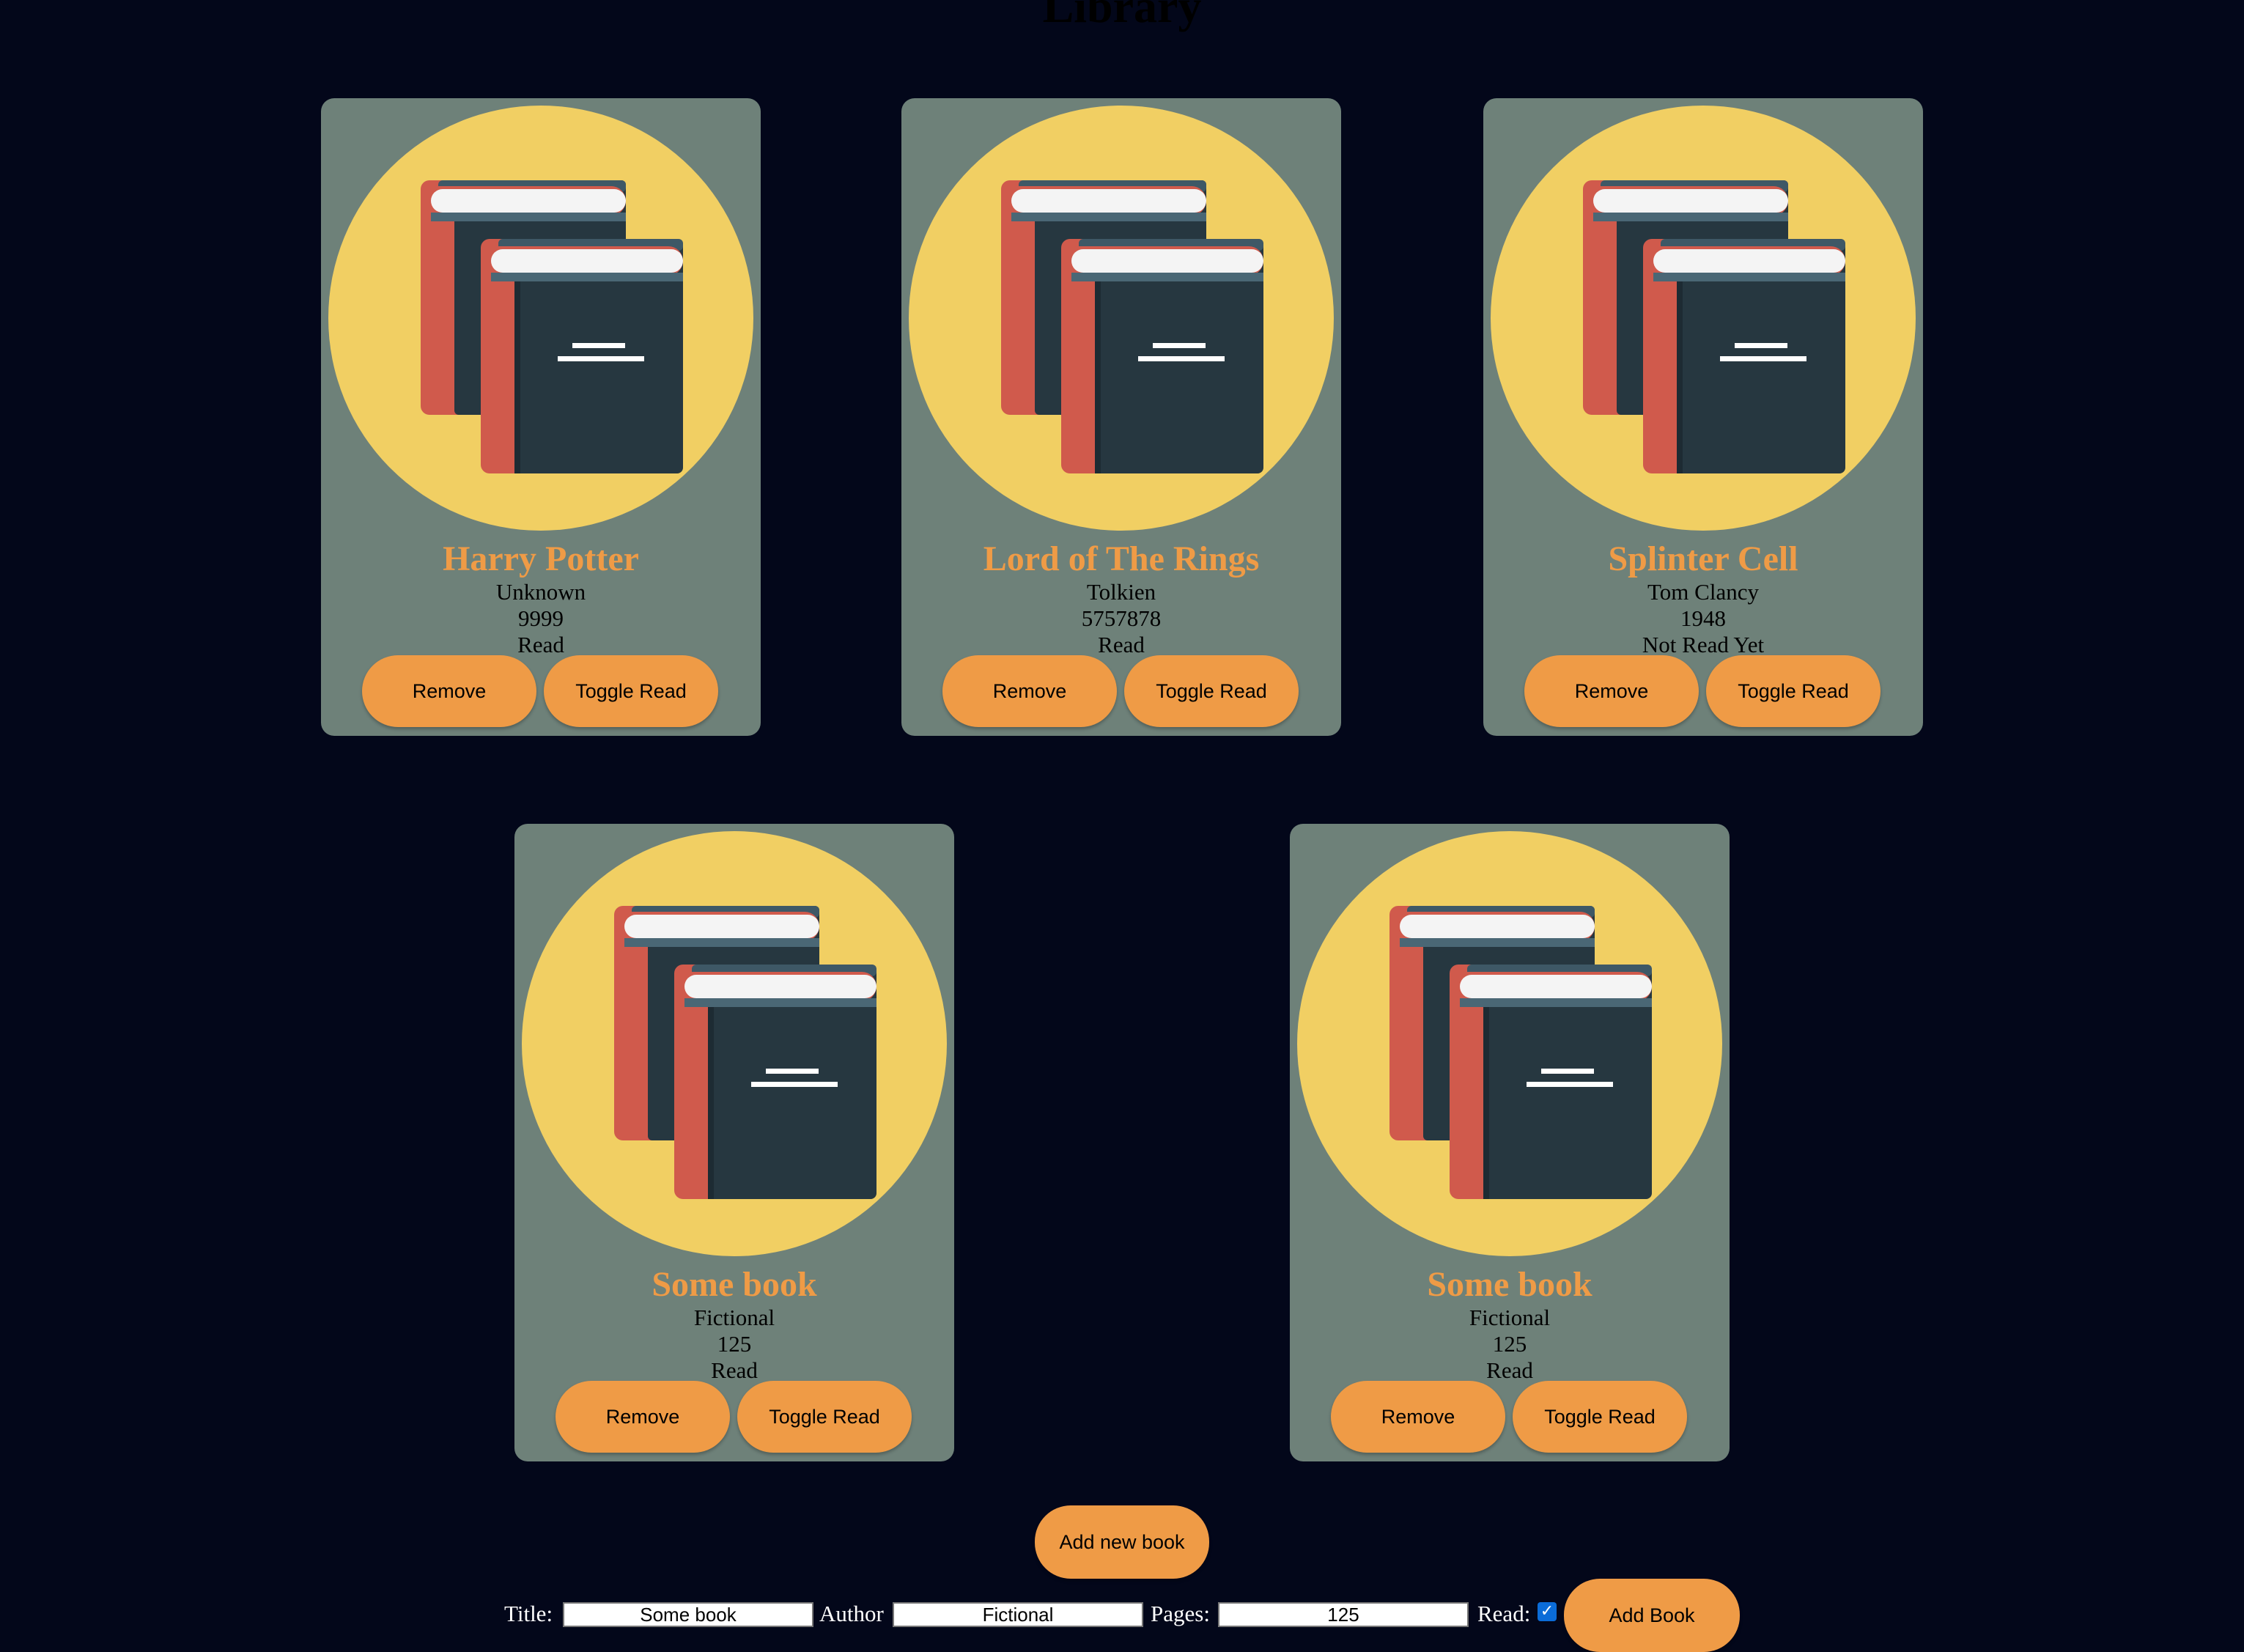  What do you see at coordinates (1122, 1542) in the screenshot?
I see `add-new-book-button: Add new book` at bounding box center [1122, 1542].